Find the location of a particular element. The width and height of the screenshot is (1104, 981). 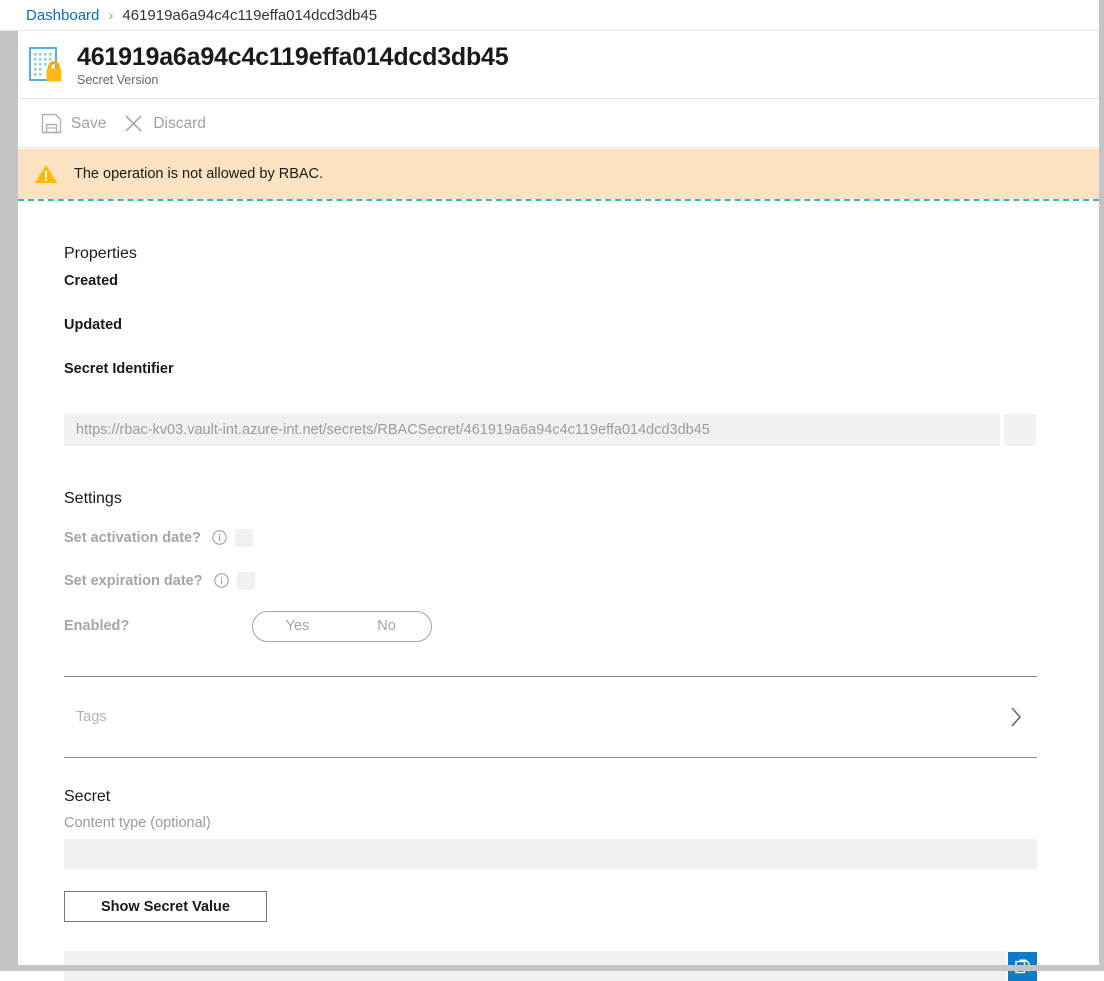

secret-identifier-row: Secret Identifier is located at coordinates (558, 383).